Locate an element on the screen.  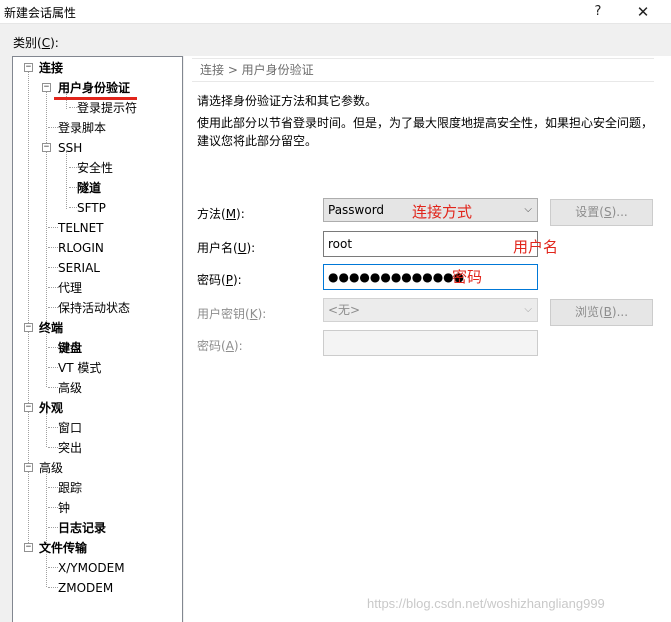
expander-ssh: − is located at coordinates (46, 147).